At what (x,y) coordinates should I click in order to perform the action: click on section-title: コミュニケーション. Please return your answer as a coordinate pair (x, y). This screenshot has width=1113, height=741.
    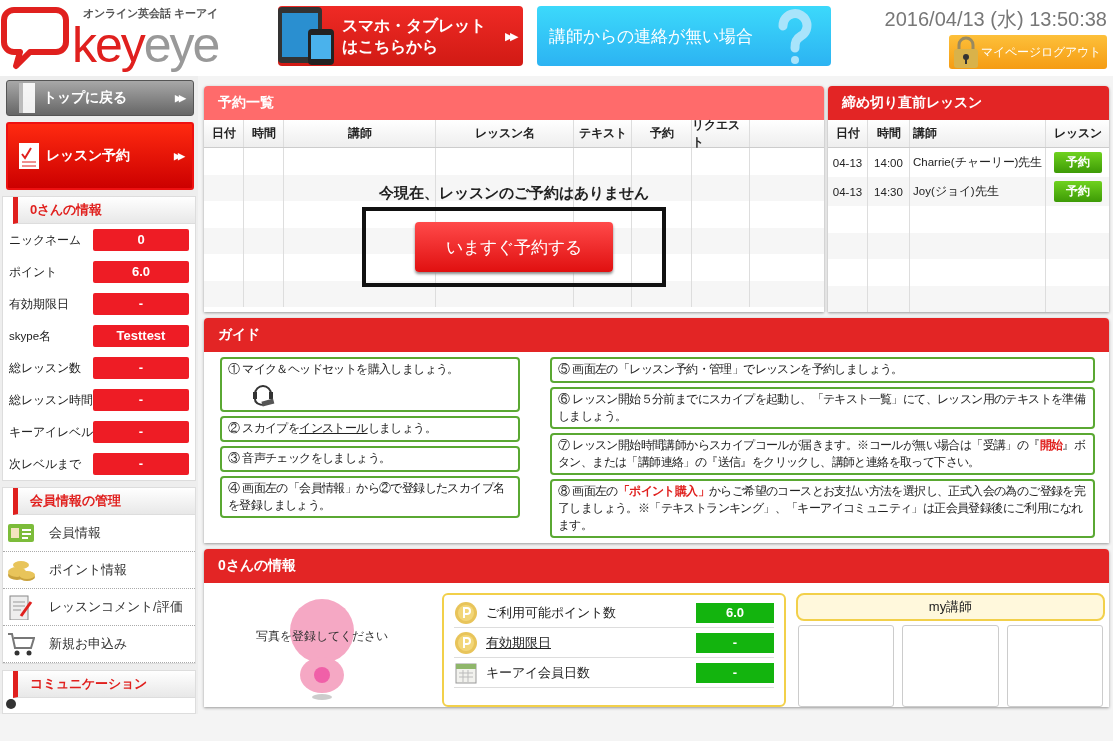
    Looking at the image, I should click on (88, 684).